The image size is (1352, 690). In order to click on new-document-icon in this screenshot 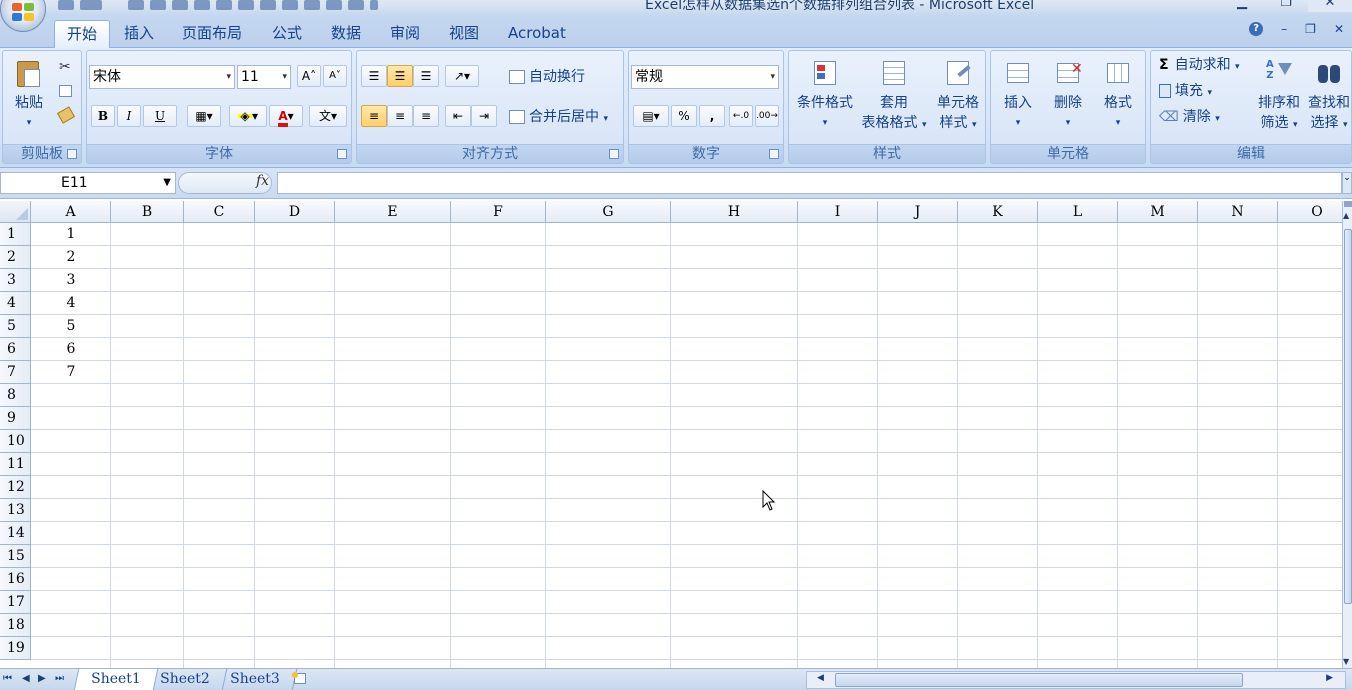, I will do `click(158, 5)`.